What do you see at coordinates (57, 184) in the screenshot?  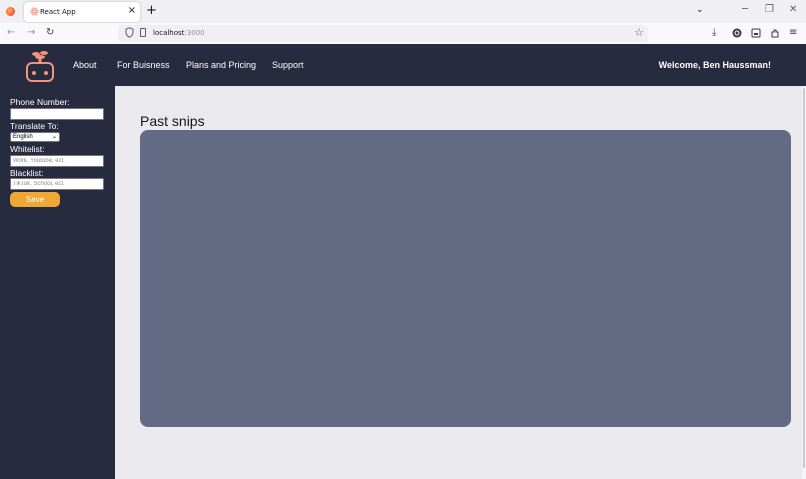 I see `blacklist-input` at bounding box center [57, 184].